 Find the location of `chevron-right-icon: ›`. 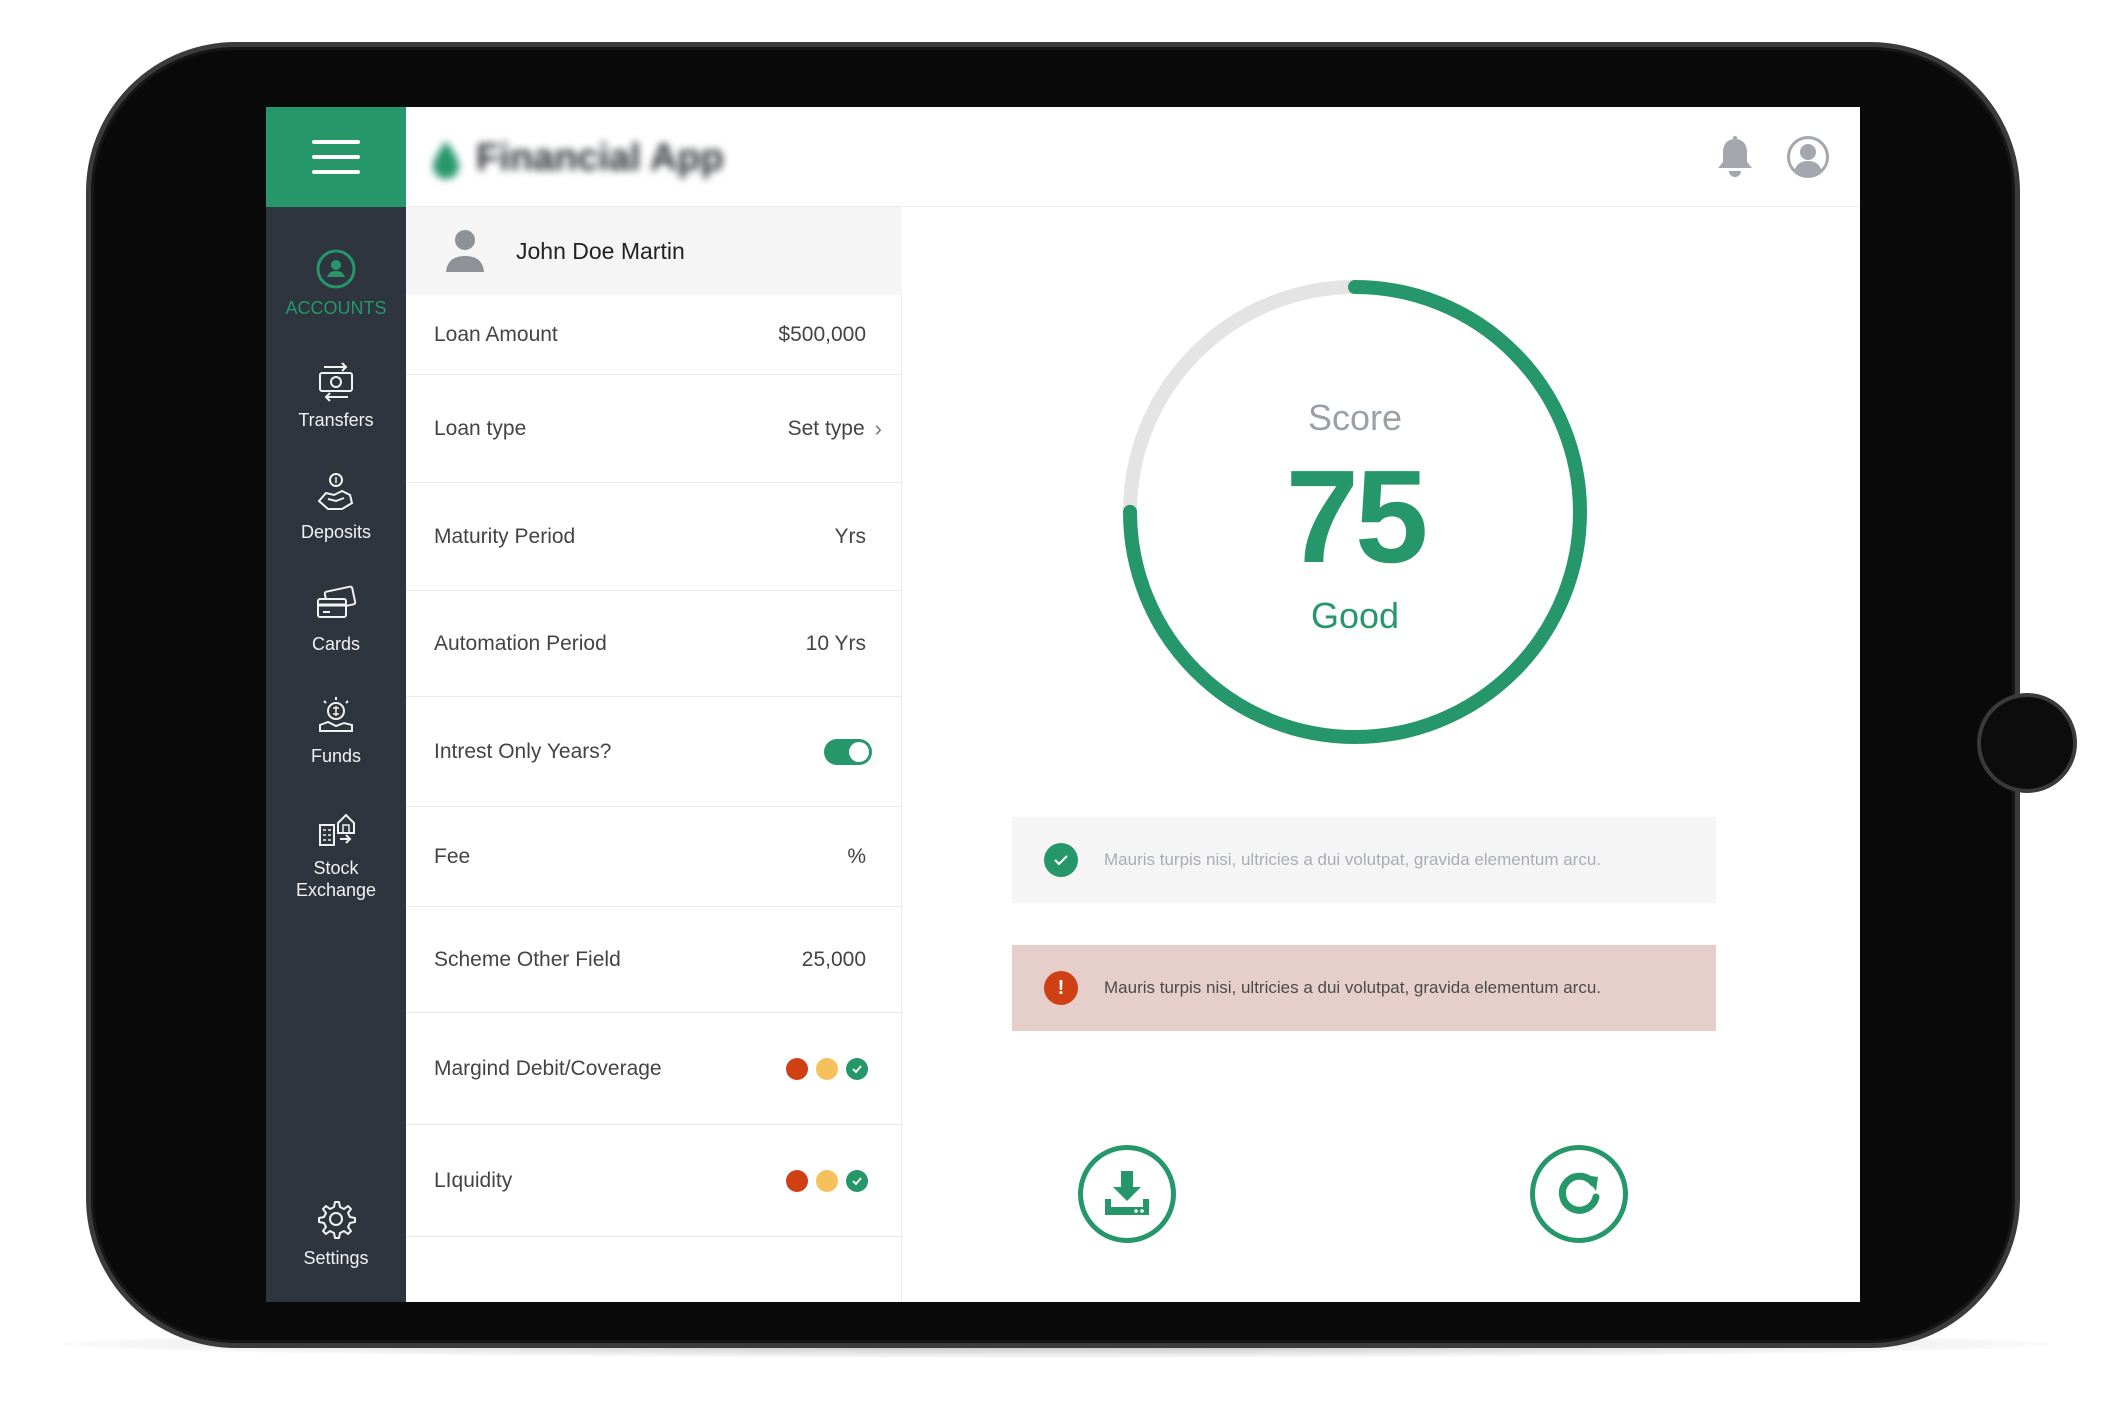

chevron-right-icon: › is located at coordinates (878, 428).